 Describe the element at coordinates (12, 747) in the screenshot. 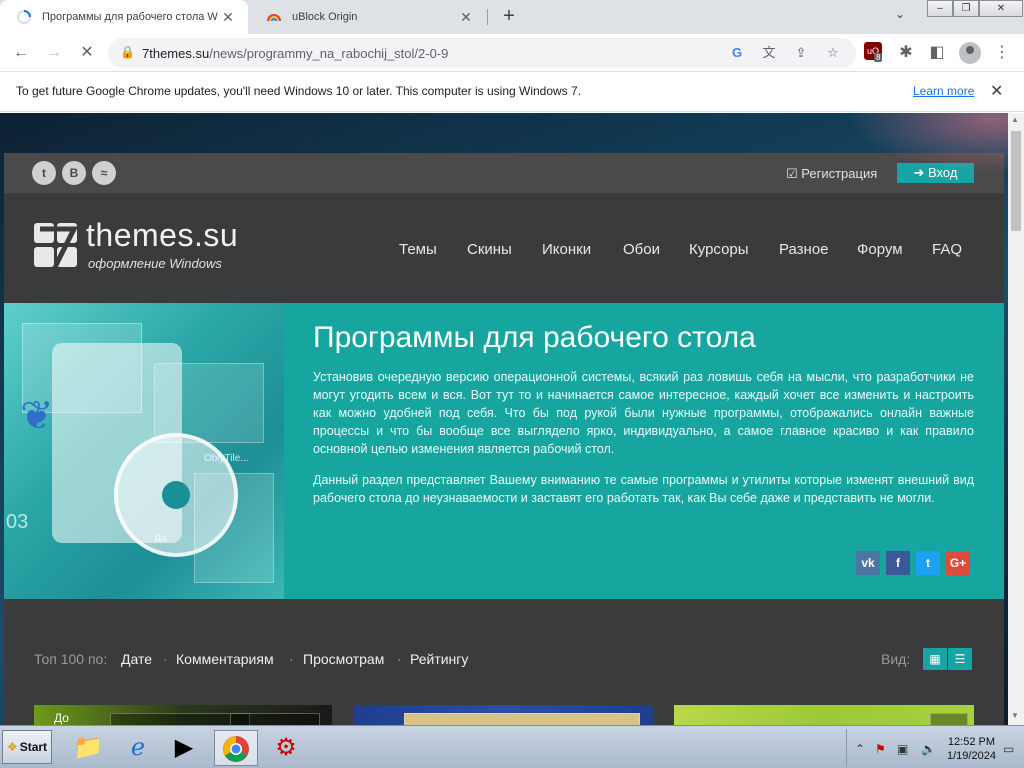

I see `windows-flag-icon: ❖` at that location.